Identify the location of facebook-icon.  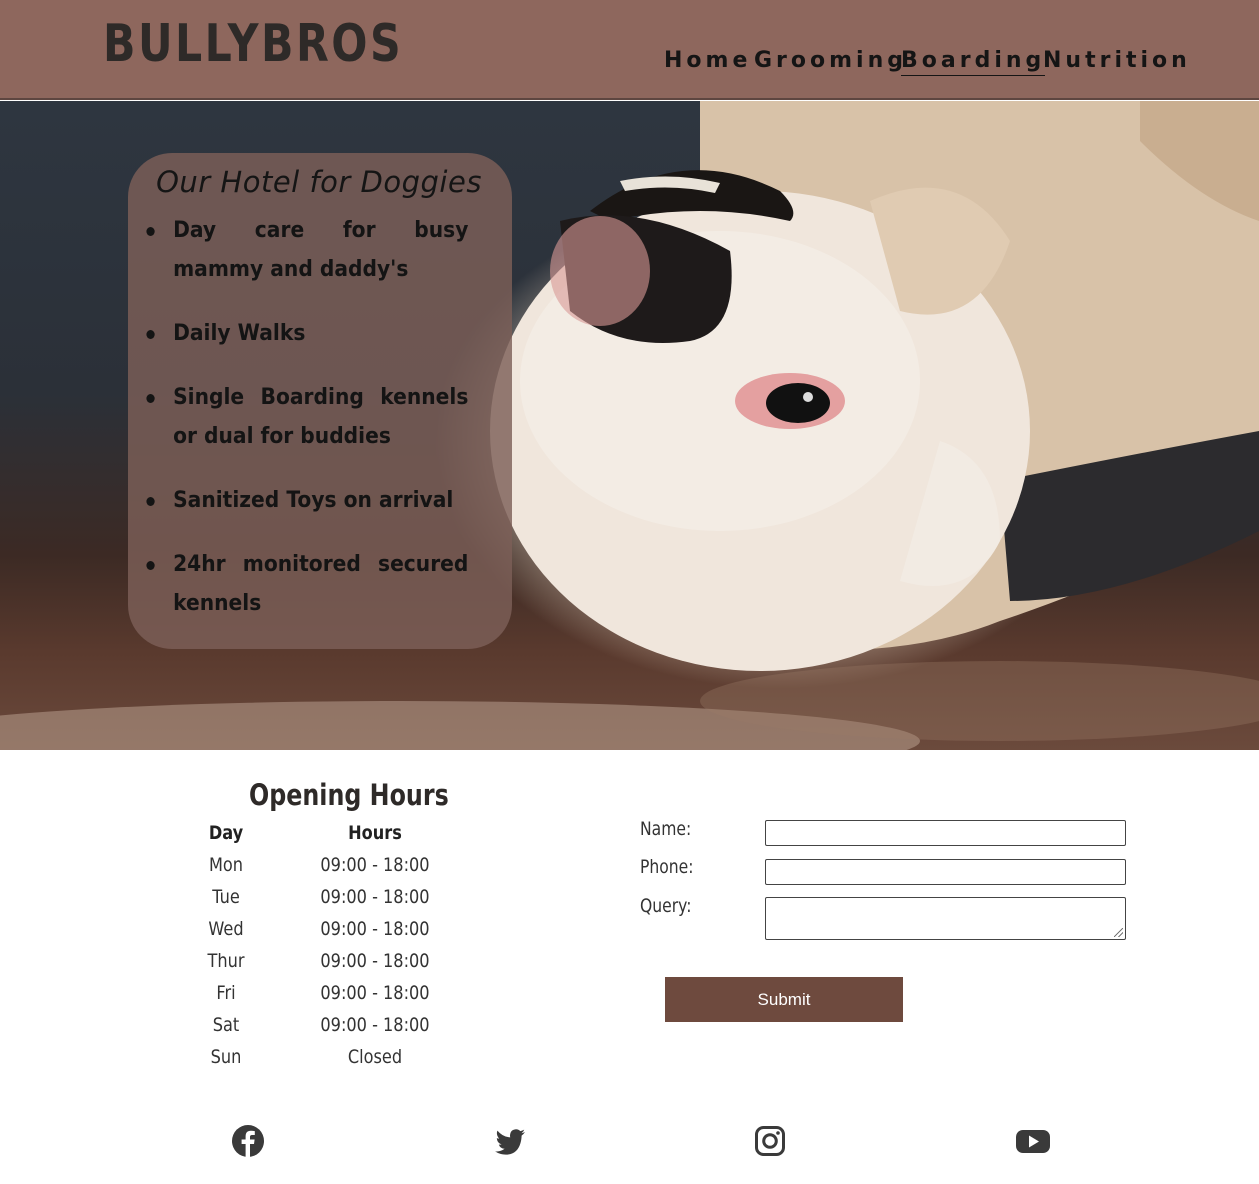
(248, 1141).